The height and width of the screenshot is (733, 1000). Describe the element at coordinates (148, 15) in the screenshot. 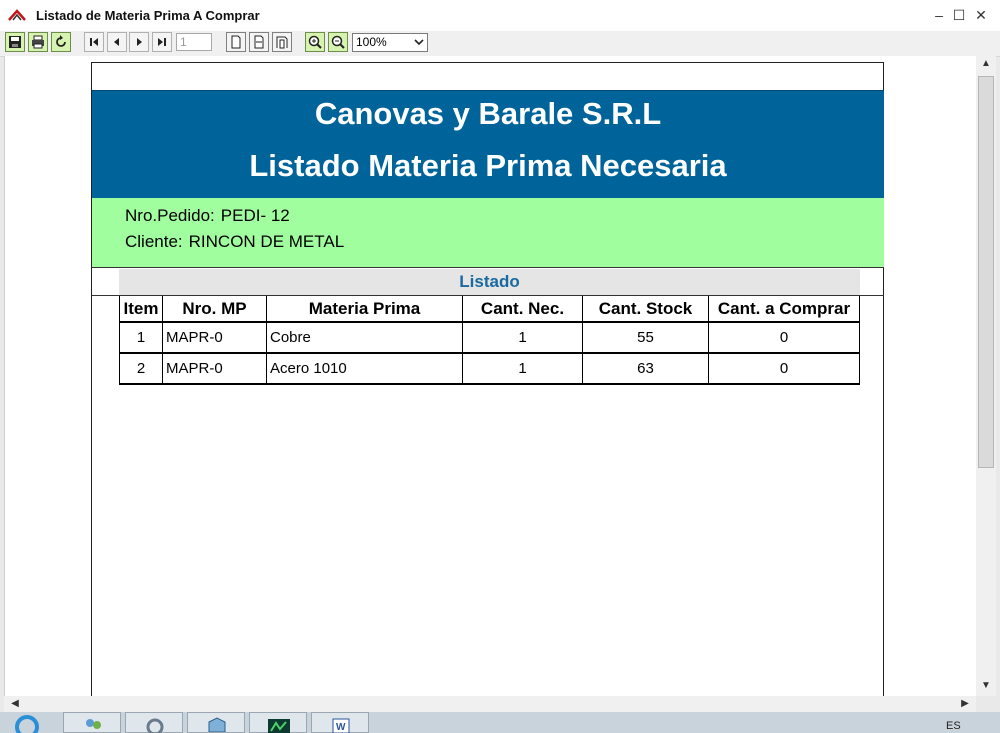

I see `window-title: Listado de Materia Prima A Comprar` at that location.